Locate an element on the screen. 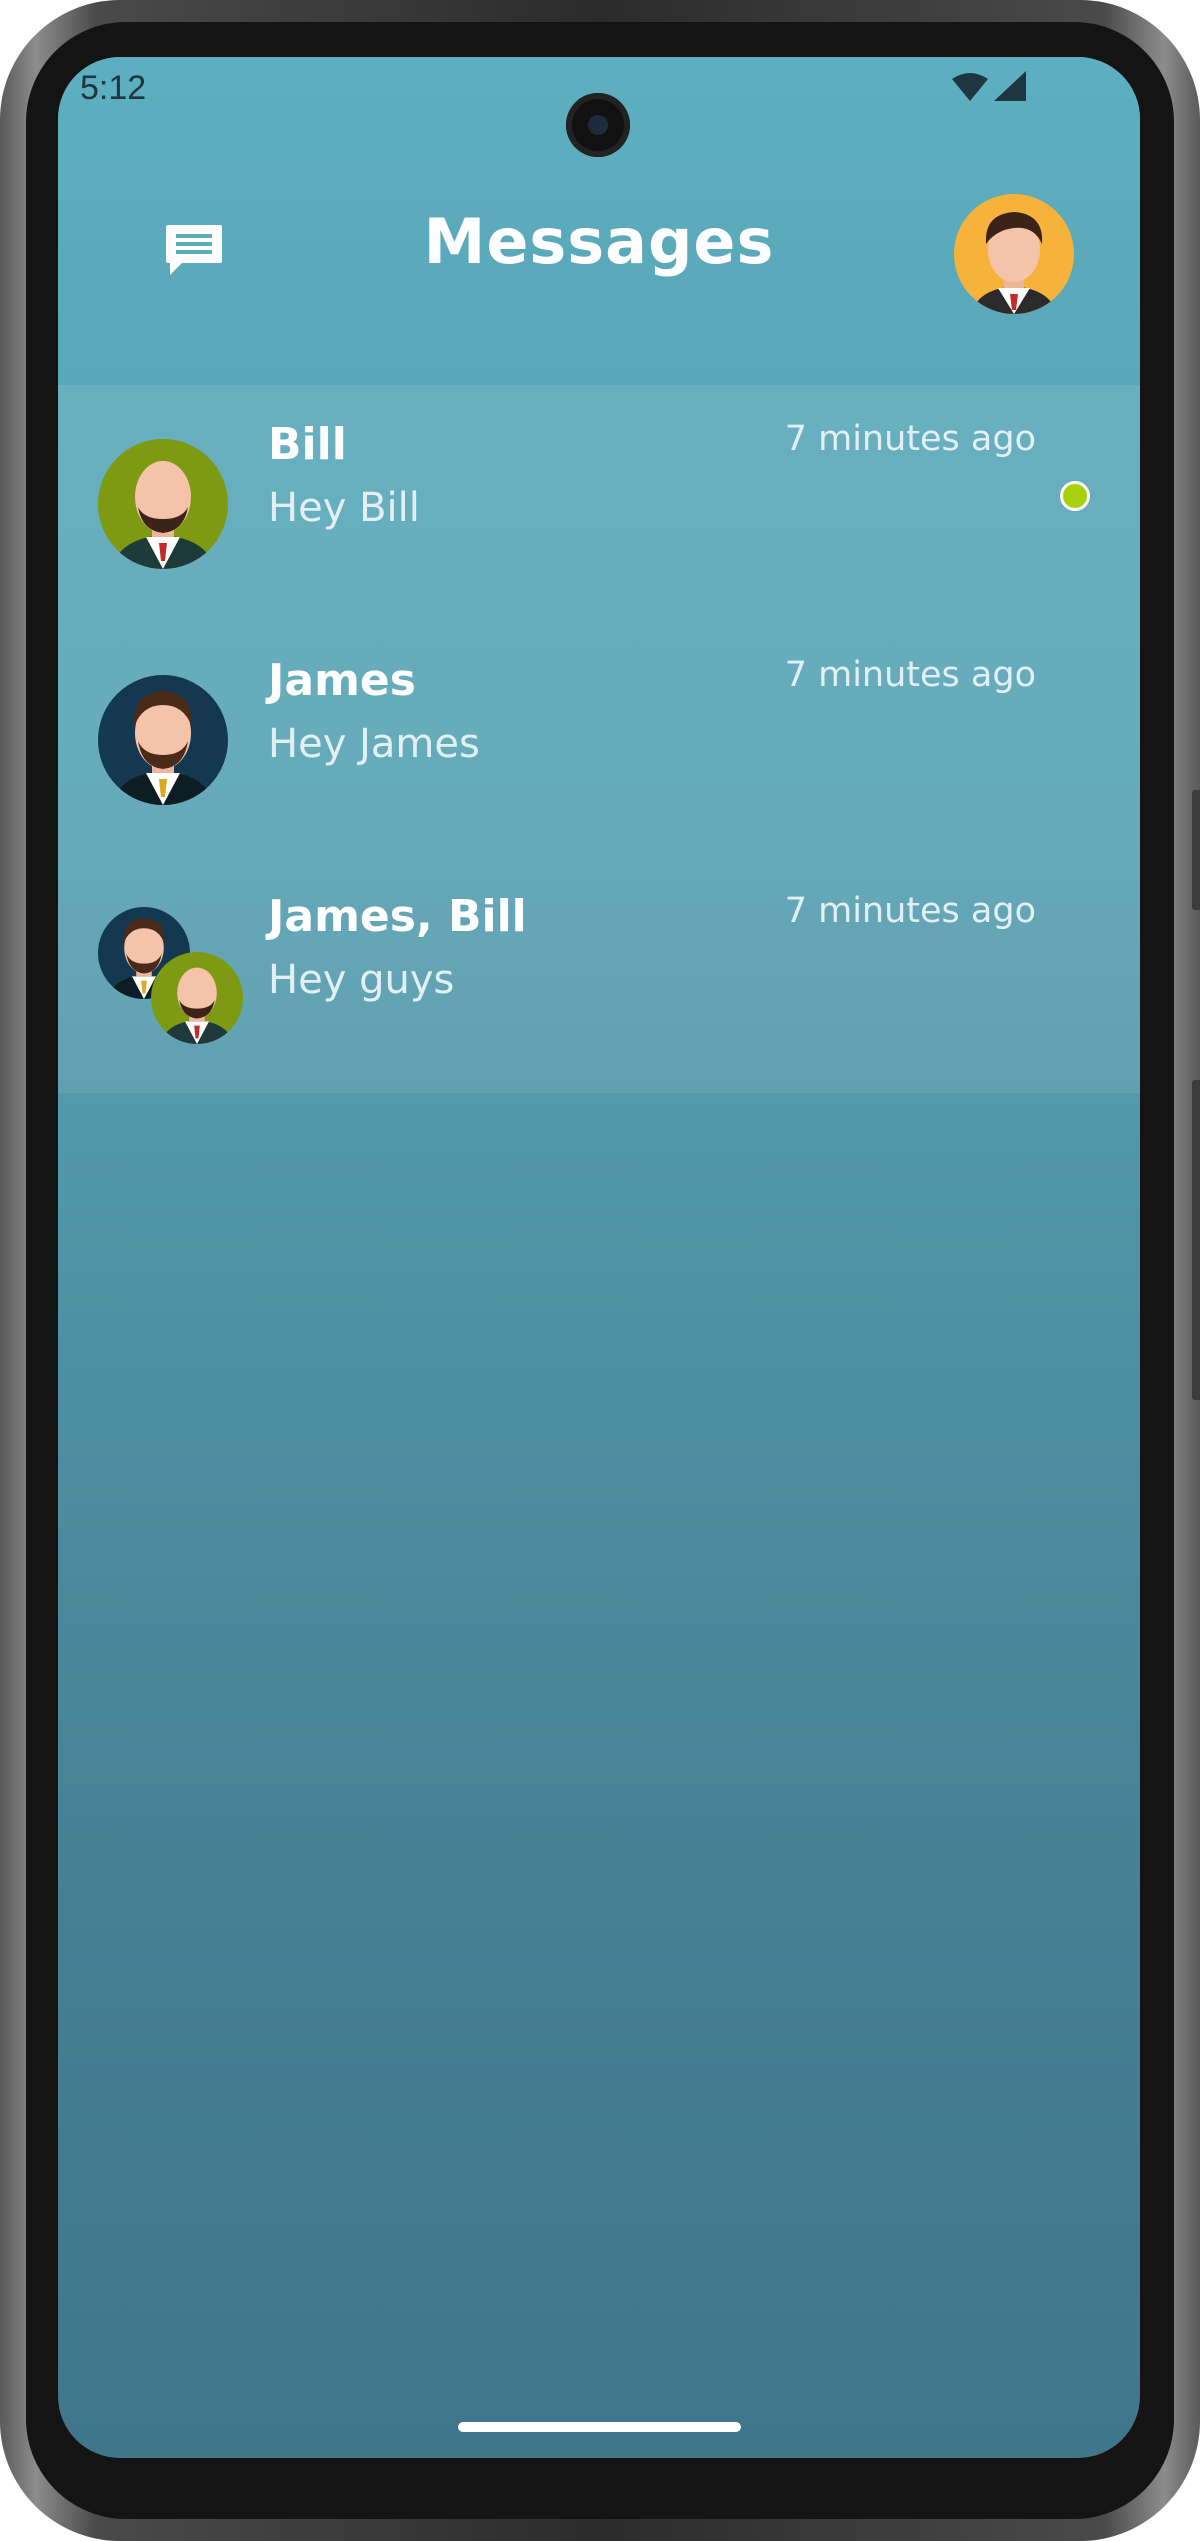 This screenshot has width=1200, height=2541. home-indicator is located at coordinates (599, 2427).